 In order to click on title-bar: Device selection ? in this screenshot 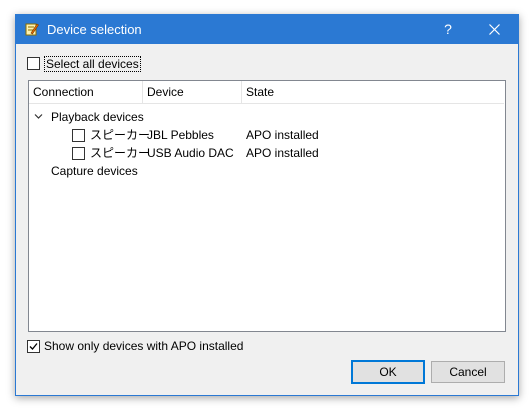, I will do `click(267, 29)`.